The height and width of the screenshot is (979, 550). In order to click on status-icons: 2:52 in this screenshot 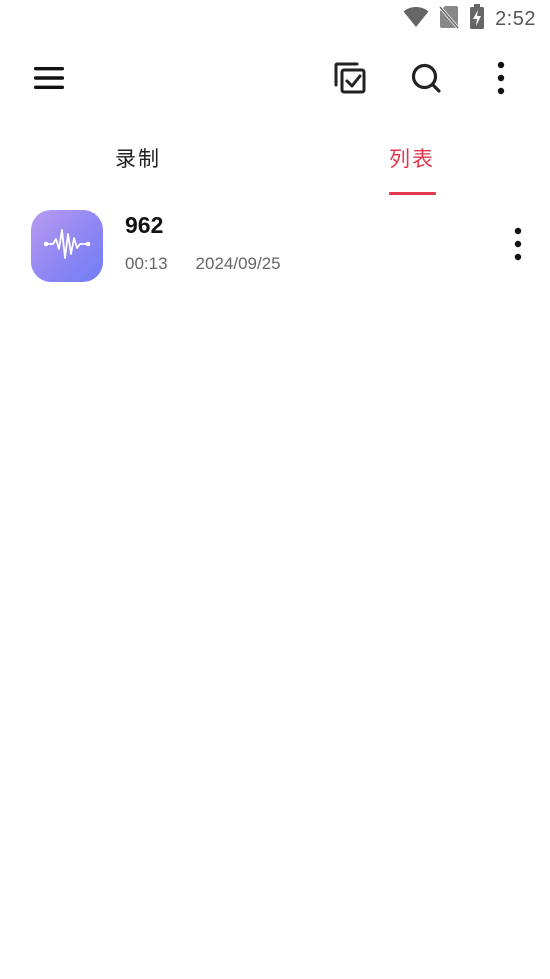, I will do `click(469, 19)`.